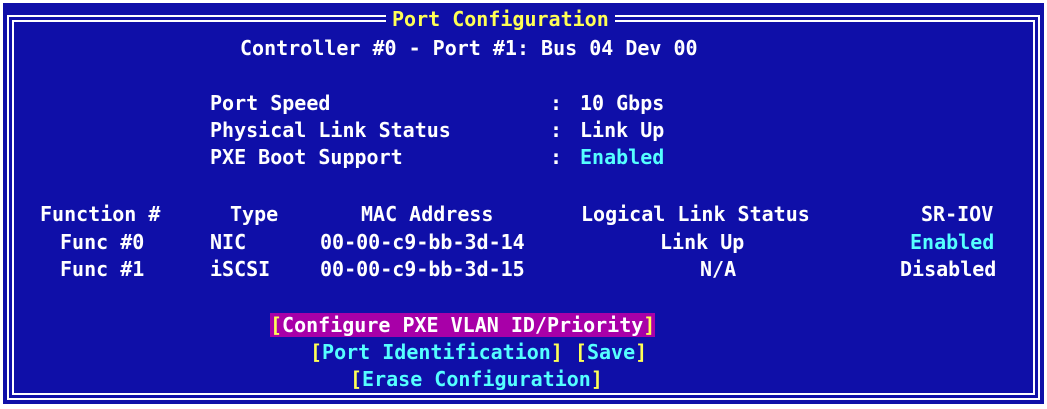 The image size is (1047, 409). Describe the element at coordinates (254, 214) in the screenshot. I see `header-type: Type` at that location.